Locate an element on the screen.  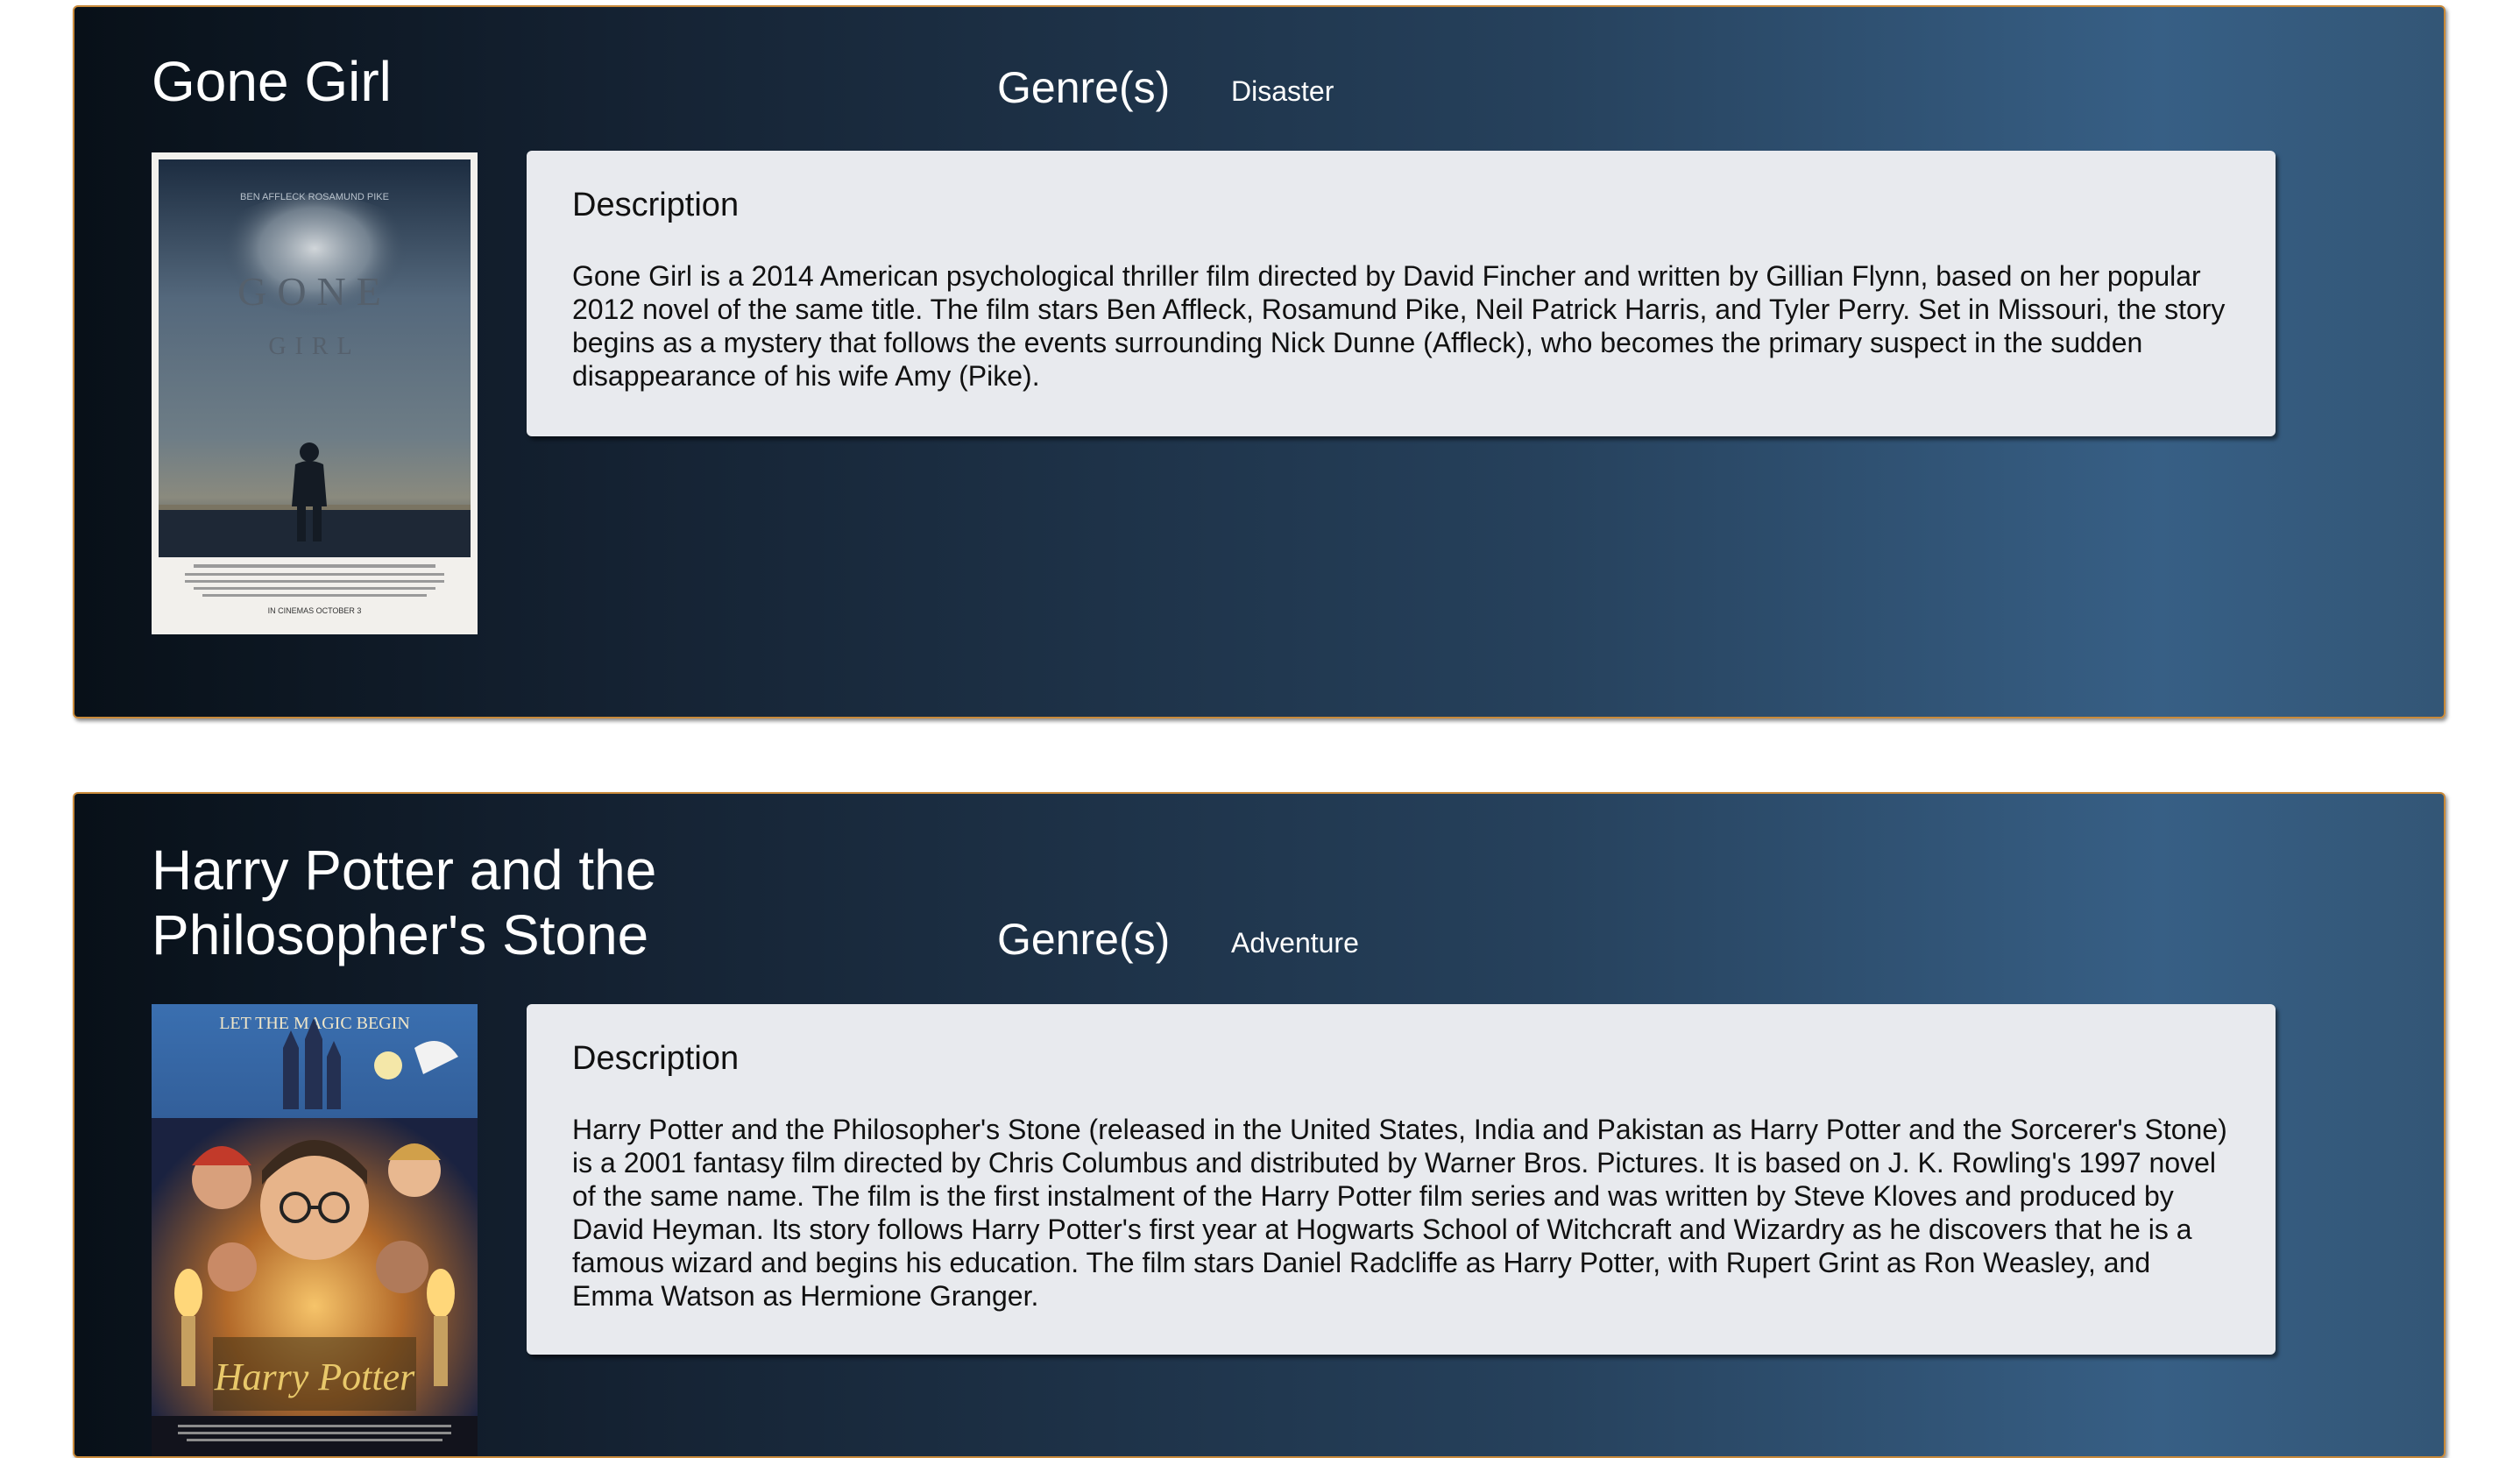
poster-art: LET THE MAGIC BEGIN Harry Potter is located at coordinates (315, 1230).